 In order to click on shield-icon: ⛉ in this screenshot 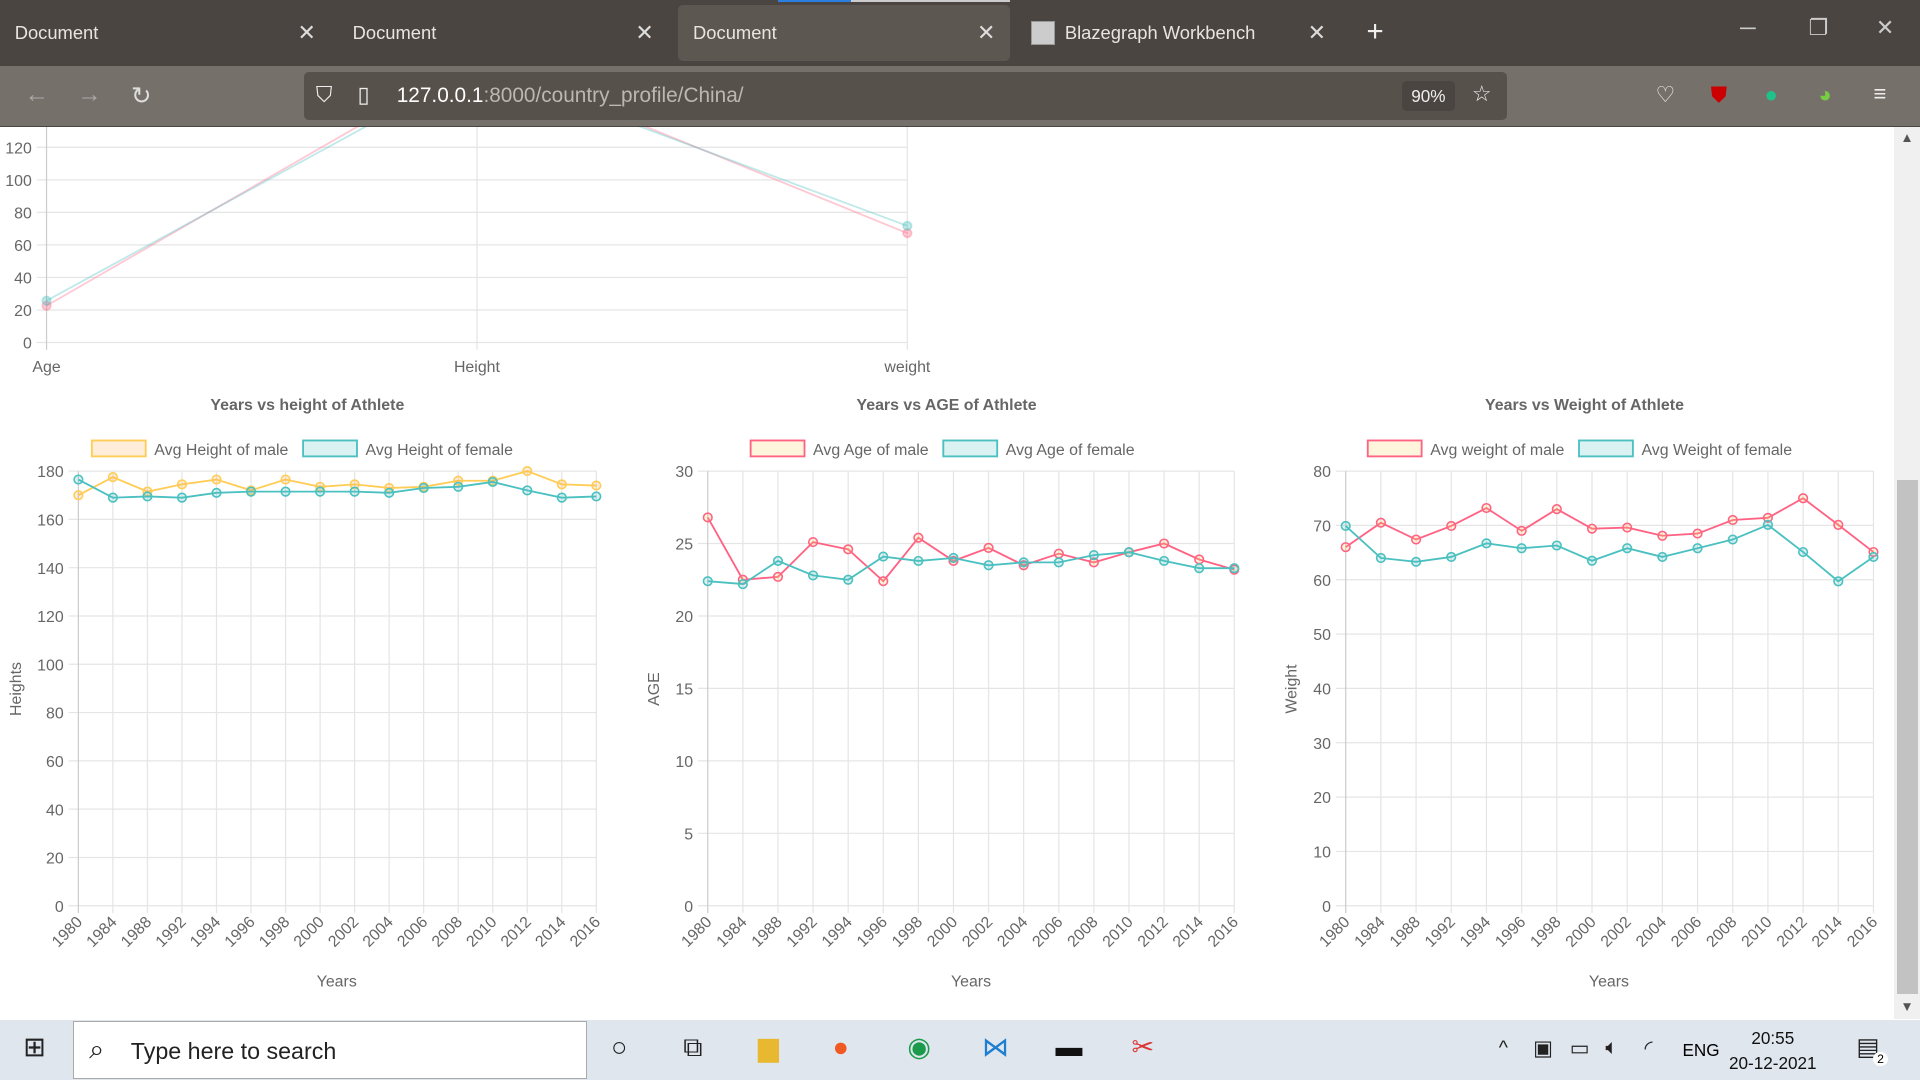, I will do `click(324, 95)`.